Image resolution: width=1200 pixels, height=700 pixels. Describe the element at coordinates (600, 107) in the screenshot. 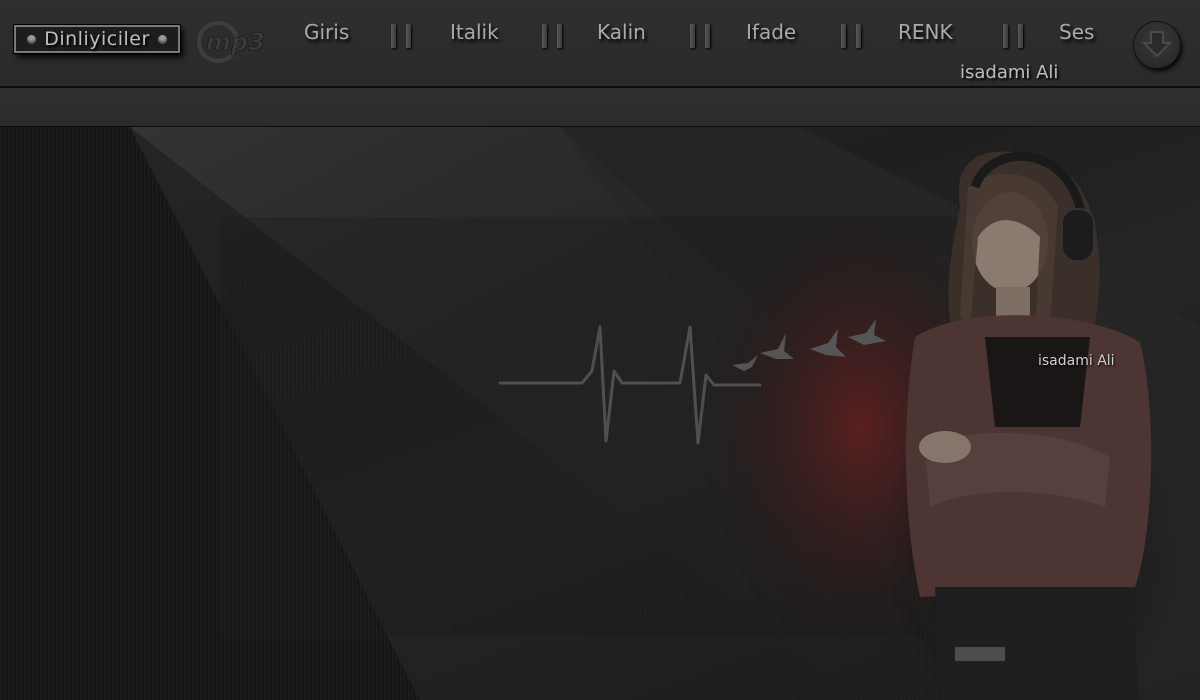

I see `secondary-bar` at that location.